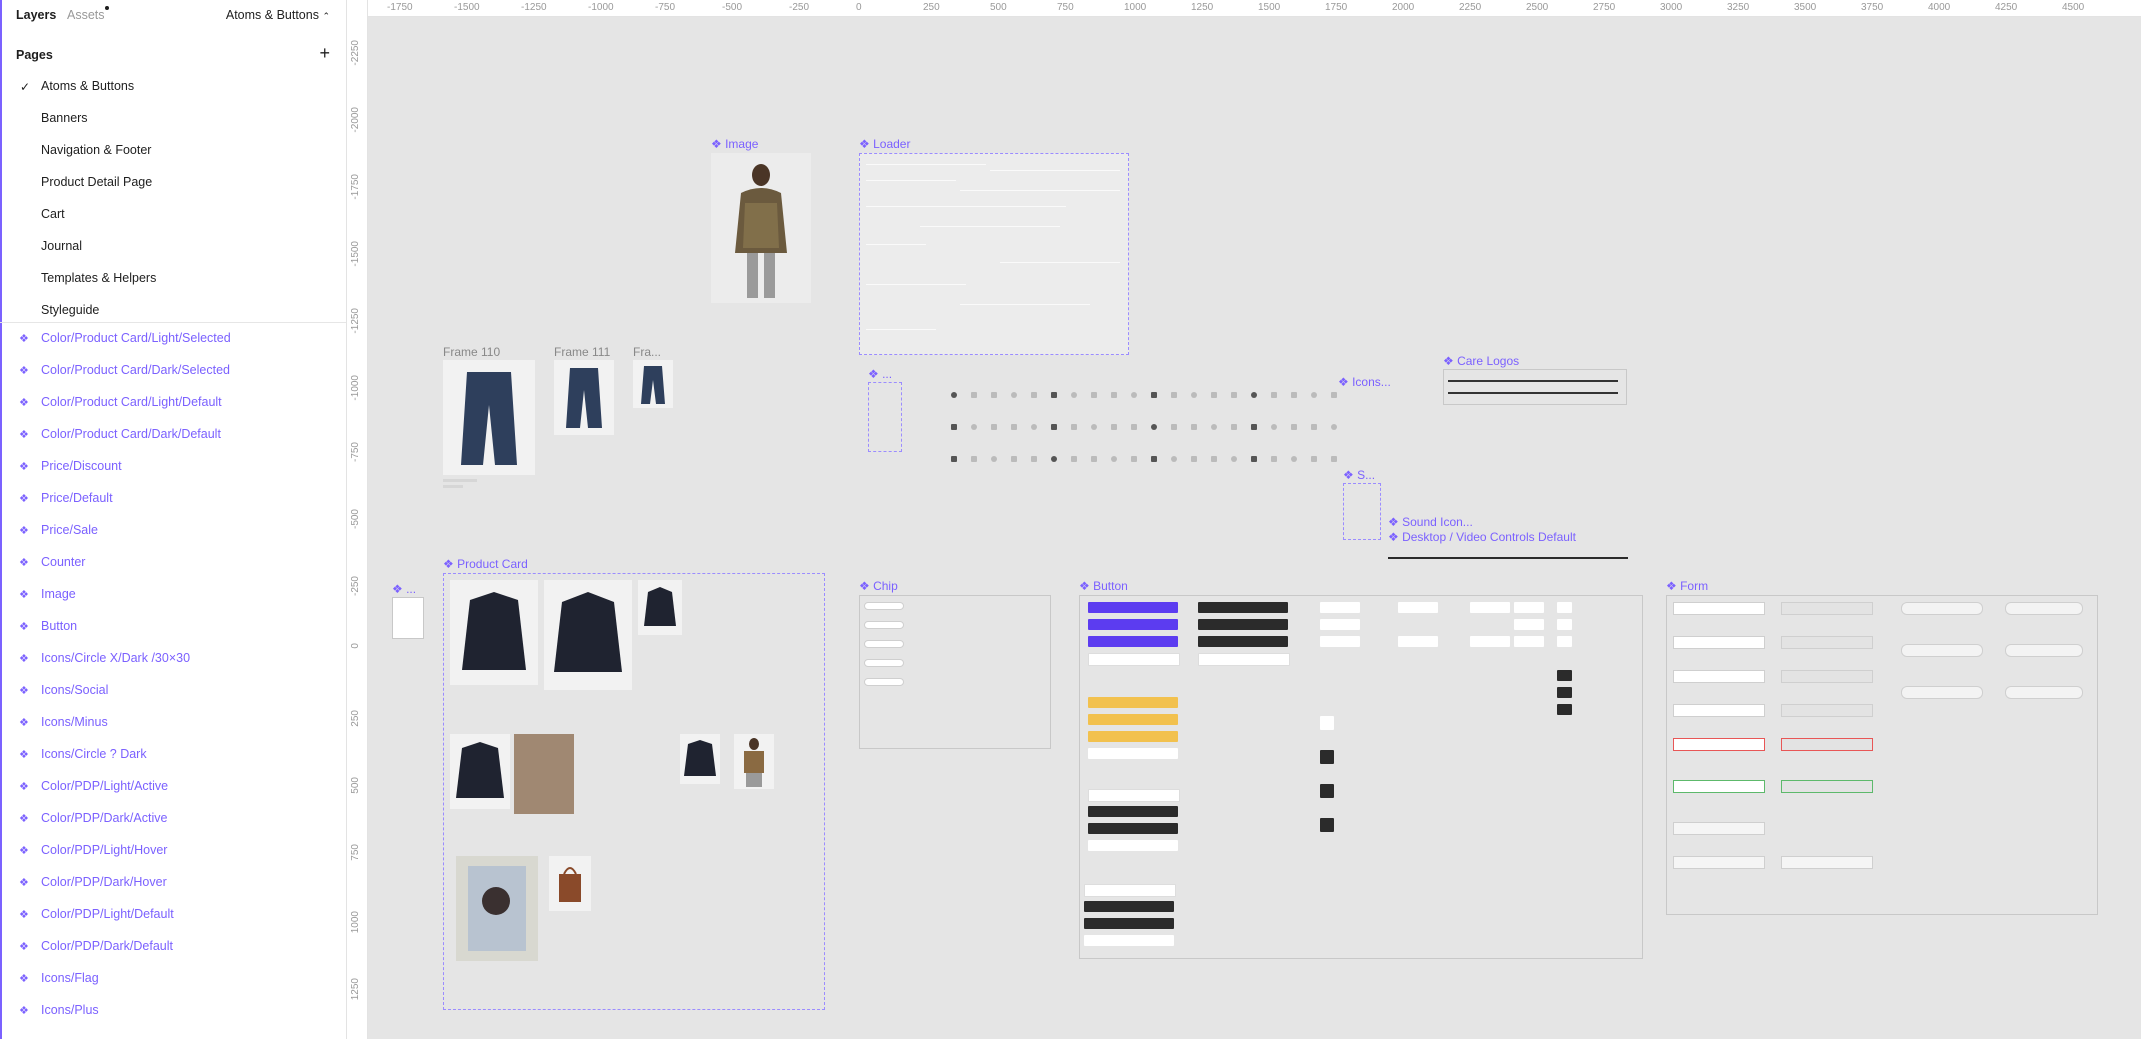 Image resolution: width=2141 pixels, height=1039 pixels. I want to click on small-component-set, so click(885, 417).